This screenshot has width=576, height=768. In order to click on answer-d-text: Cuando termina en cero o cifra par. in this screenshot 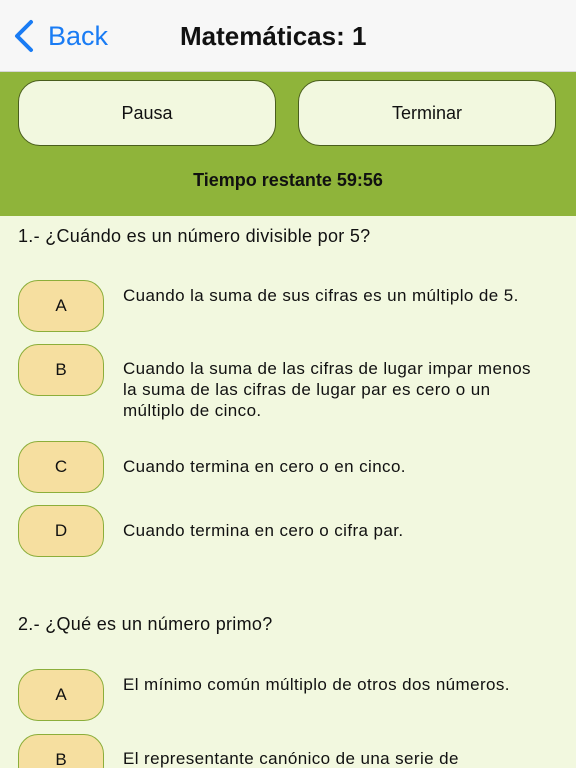, I will do `click(263, 530)`.